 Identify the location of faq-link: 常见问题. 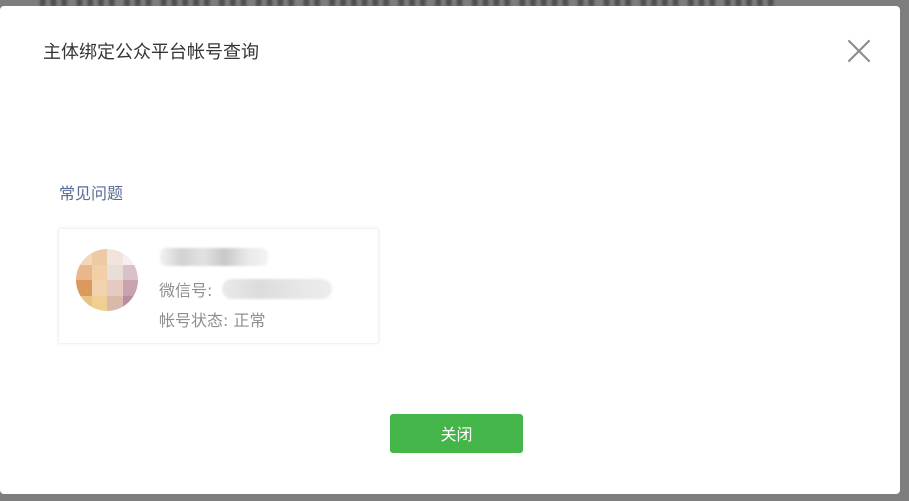
(91, 192).